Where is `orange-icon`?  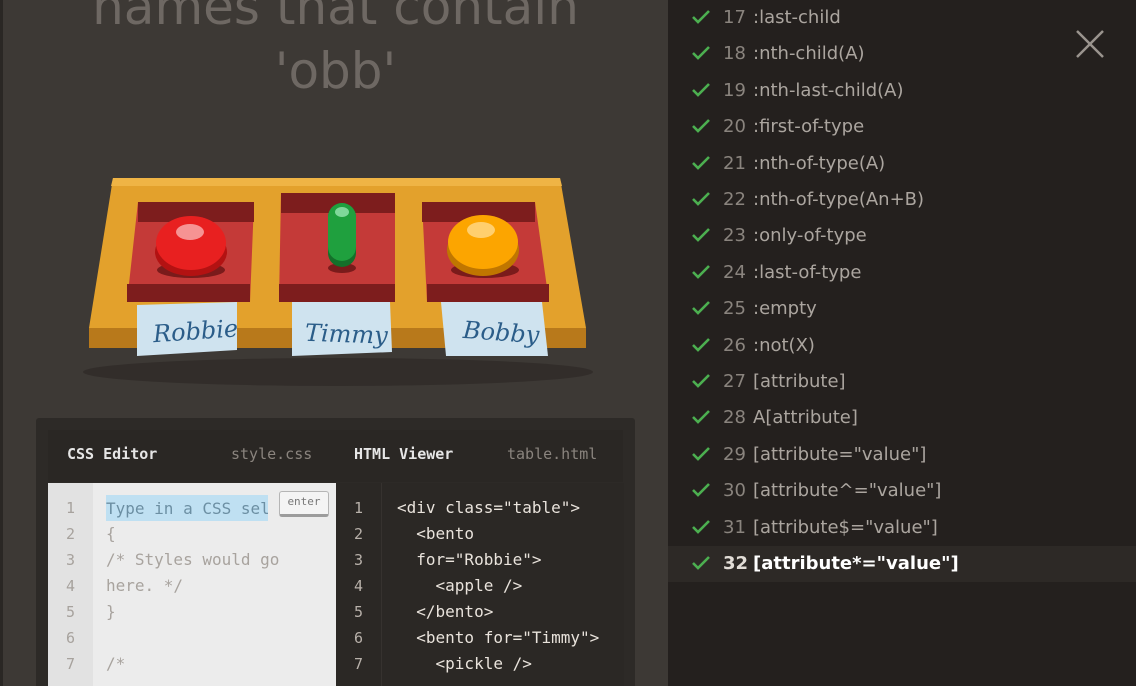 orange-icon is located at coordinates (483, 245).